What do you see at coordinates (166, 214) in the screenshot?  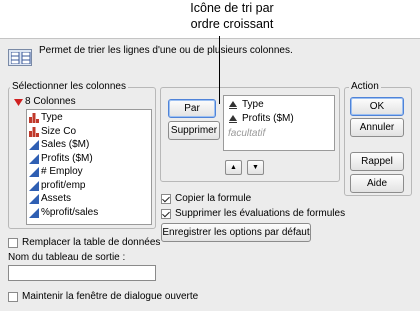 I see `remove-formula-evals-checkbox` at bounding box center [166, 214].